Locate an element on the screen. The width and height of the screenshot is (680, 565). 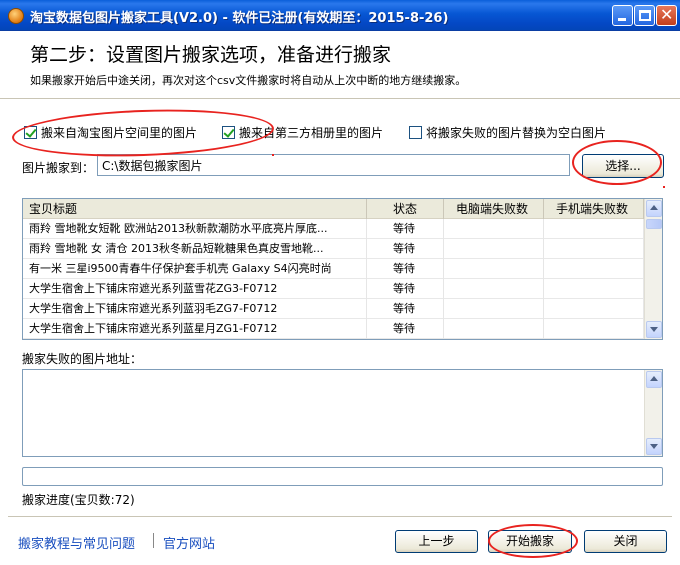
progress-bar is located at coordinates (342, 476).